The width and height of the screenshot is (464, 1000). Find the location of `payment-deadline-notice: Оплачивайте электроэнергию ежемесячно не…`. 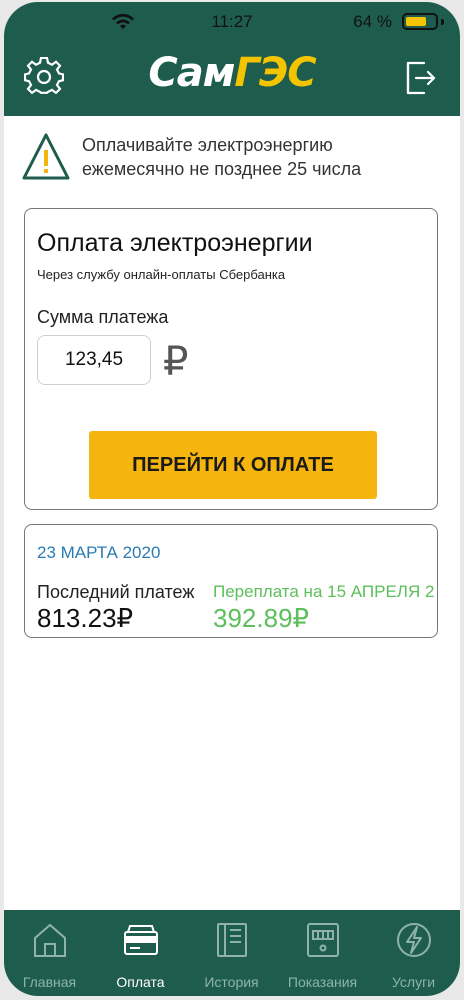

payment-deadline-notice: Оплачивайте электроэнергию ежемесячно не… is located at coordinates (232, 158).